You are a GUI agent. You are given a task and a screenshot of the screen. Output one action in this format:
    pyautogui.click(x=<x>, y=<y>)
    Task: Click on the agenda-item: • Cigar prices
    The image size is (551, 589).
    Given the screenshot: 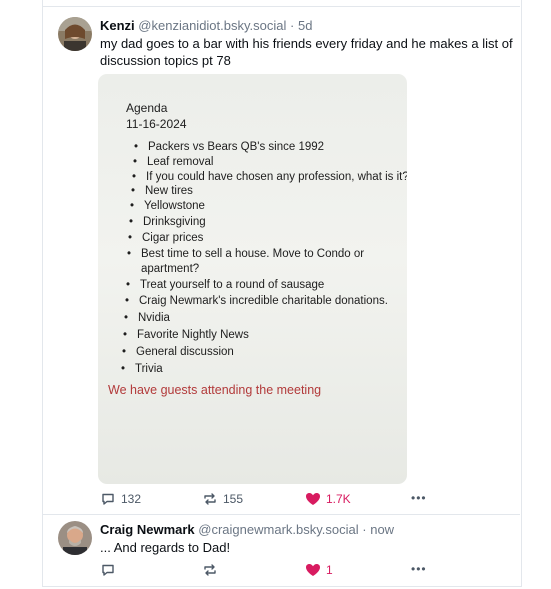 What is the action you would take?
    pyautogui.click(x=166, y=238)
    